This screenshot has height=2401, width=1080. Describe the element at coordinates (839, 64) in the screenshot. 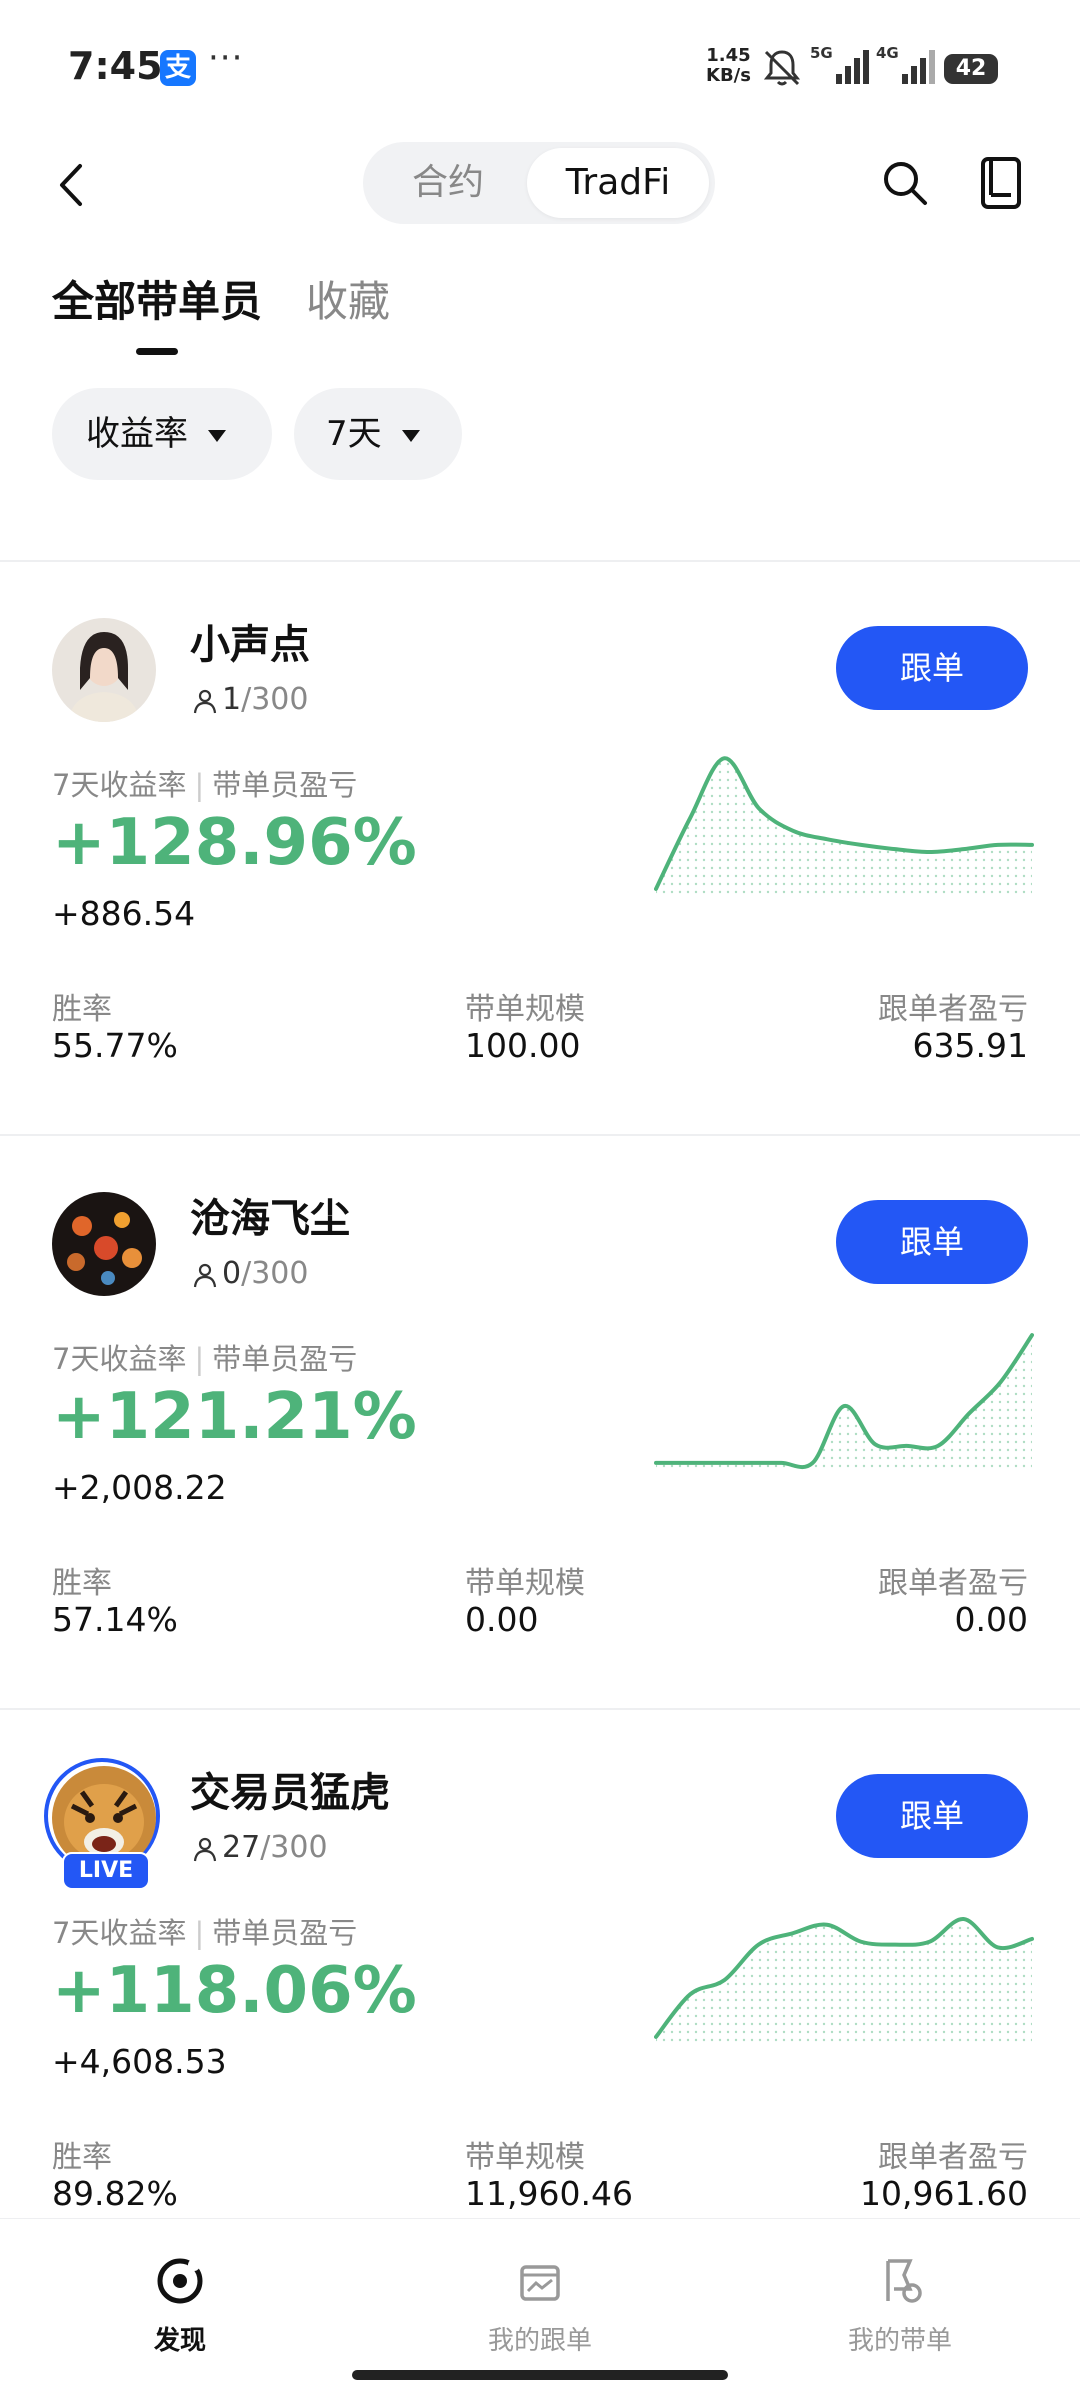

I see `signal-5g-icon: 5G` at that location.